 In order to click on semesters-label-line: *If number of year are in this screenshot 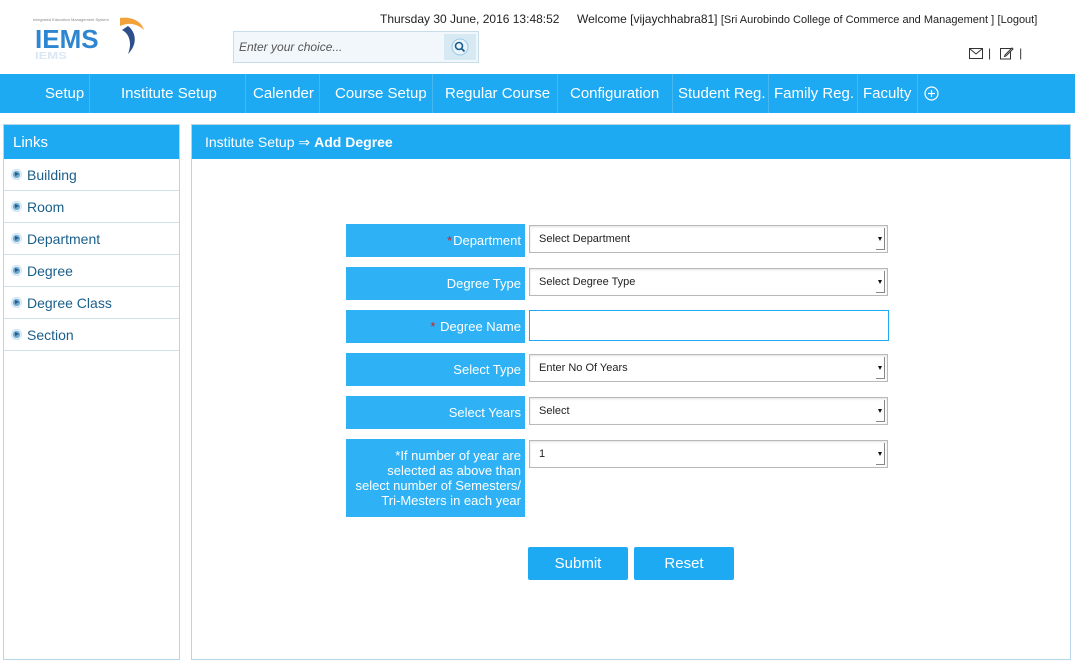, I will do `click(458, 455)`.